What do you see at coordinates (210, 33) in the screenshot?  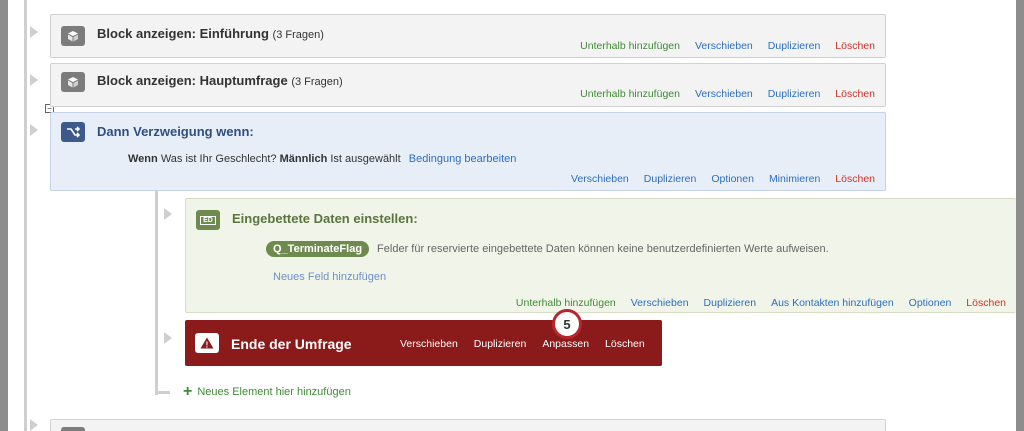 I see `block-title: Block anzeigen: Einführung (3 Fragen)` at bounding box center [210, 33].